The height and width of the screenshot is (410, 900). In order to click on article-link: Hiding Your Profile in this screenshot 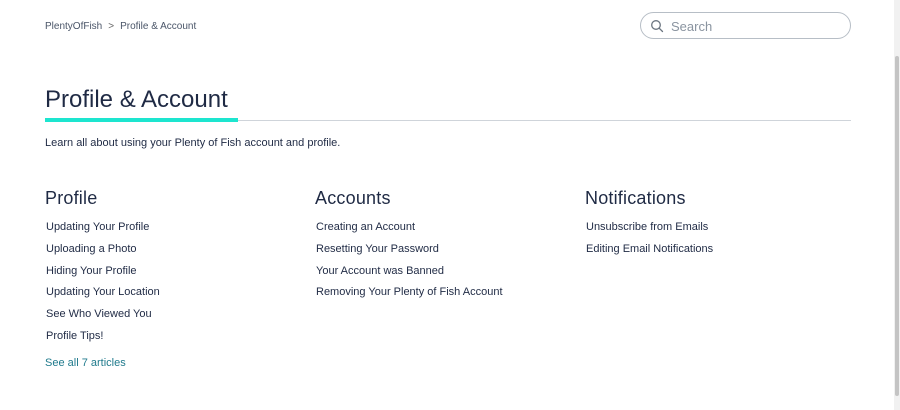, I will do `click(91, 271)`.